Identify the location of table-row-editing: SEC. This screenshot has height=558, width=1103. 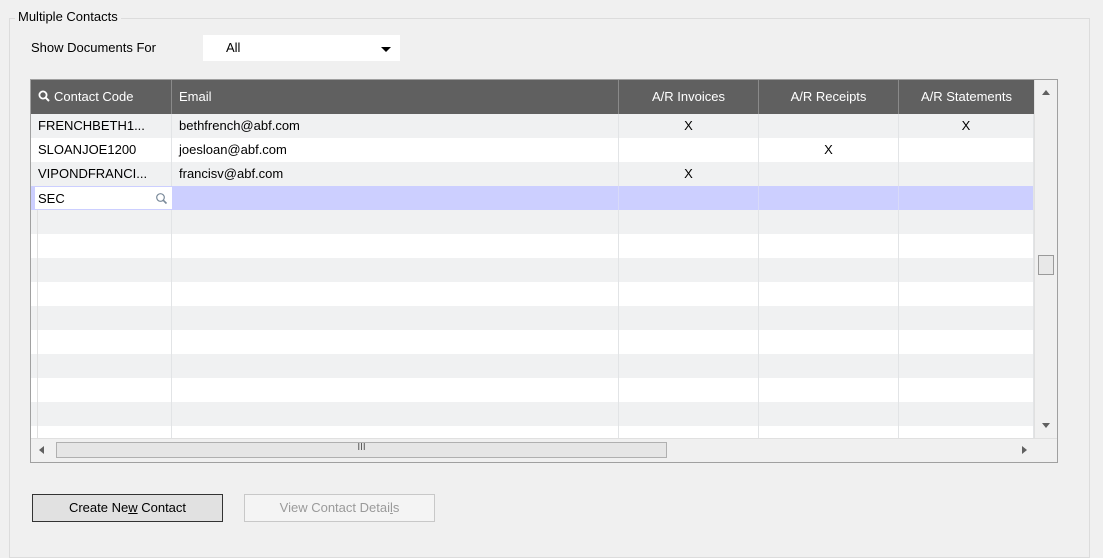
(532, 198).